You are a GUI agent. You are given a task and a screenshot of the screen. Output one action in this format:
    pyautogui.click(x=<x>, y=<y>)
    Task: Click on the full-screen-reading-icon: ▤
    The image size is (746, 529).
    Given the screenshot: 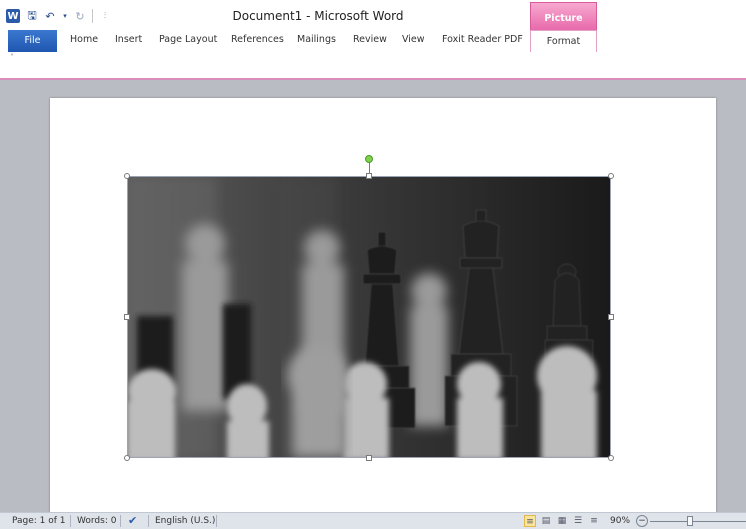 What is the action you would take?
    pyautogui.click(x=546, y=521)
    